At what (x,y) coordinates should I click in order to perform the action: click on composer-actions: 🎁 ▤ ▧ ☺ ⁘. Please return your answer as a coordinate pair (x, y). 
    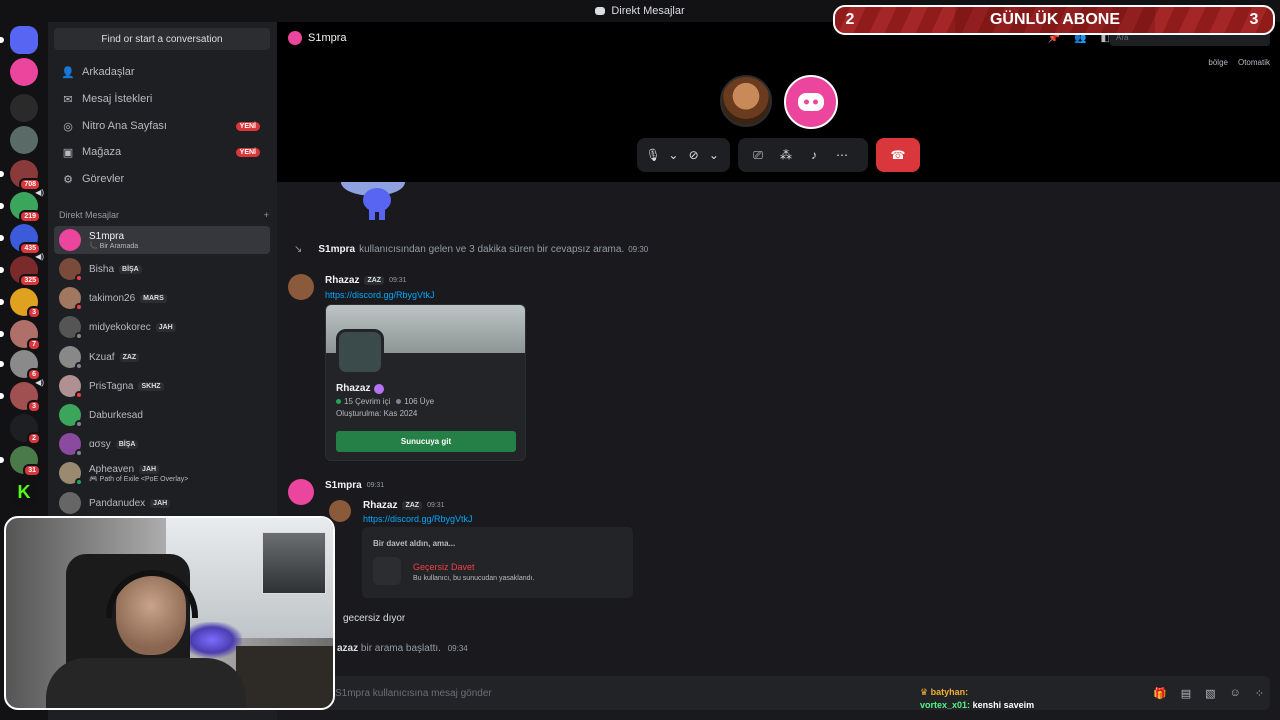
    Looking at the image, I should click on (1208, 693).